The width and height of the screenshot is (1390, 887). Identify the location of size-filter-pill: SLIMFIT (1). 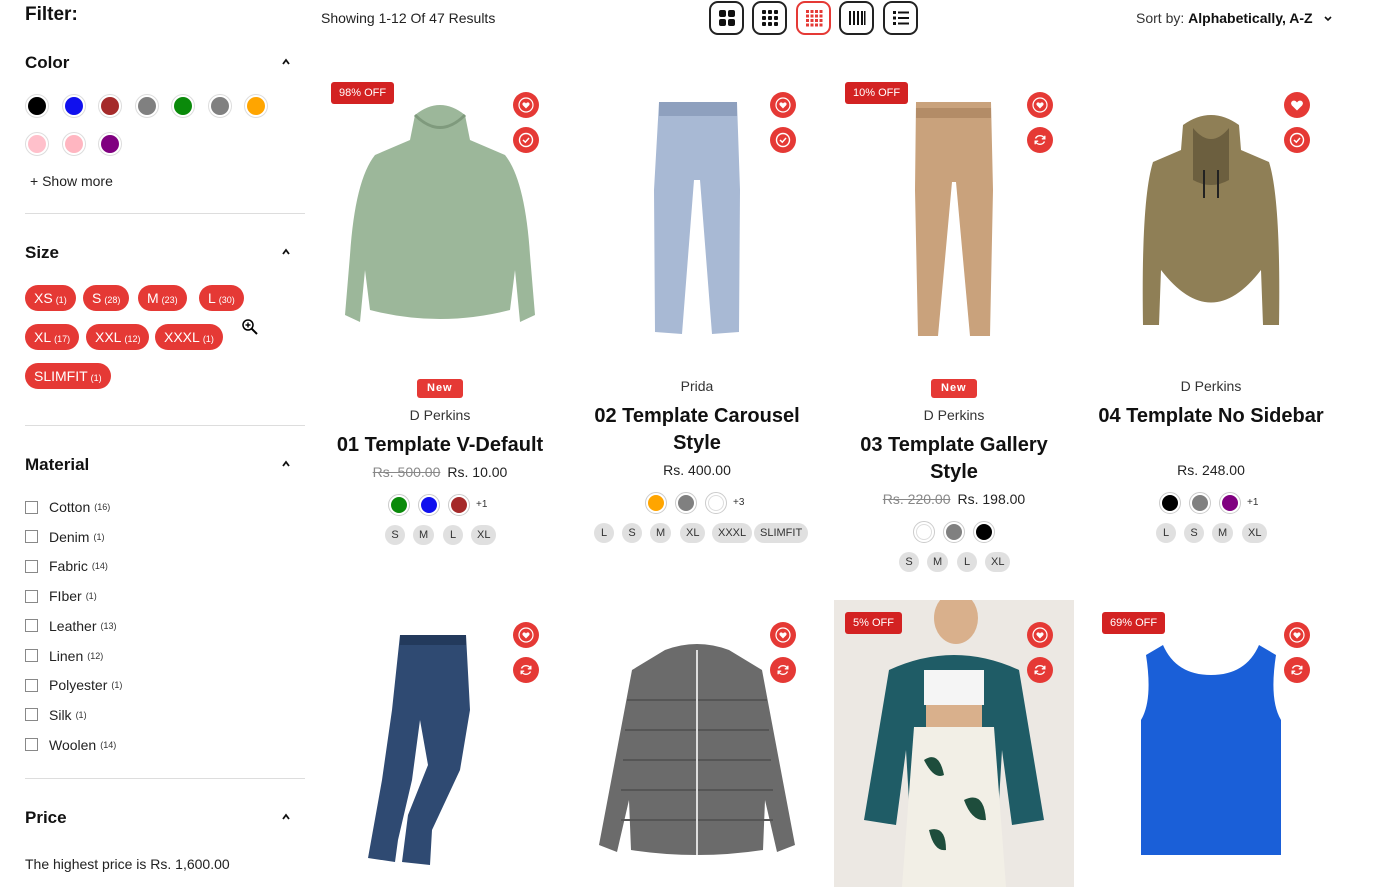
(68, 376).